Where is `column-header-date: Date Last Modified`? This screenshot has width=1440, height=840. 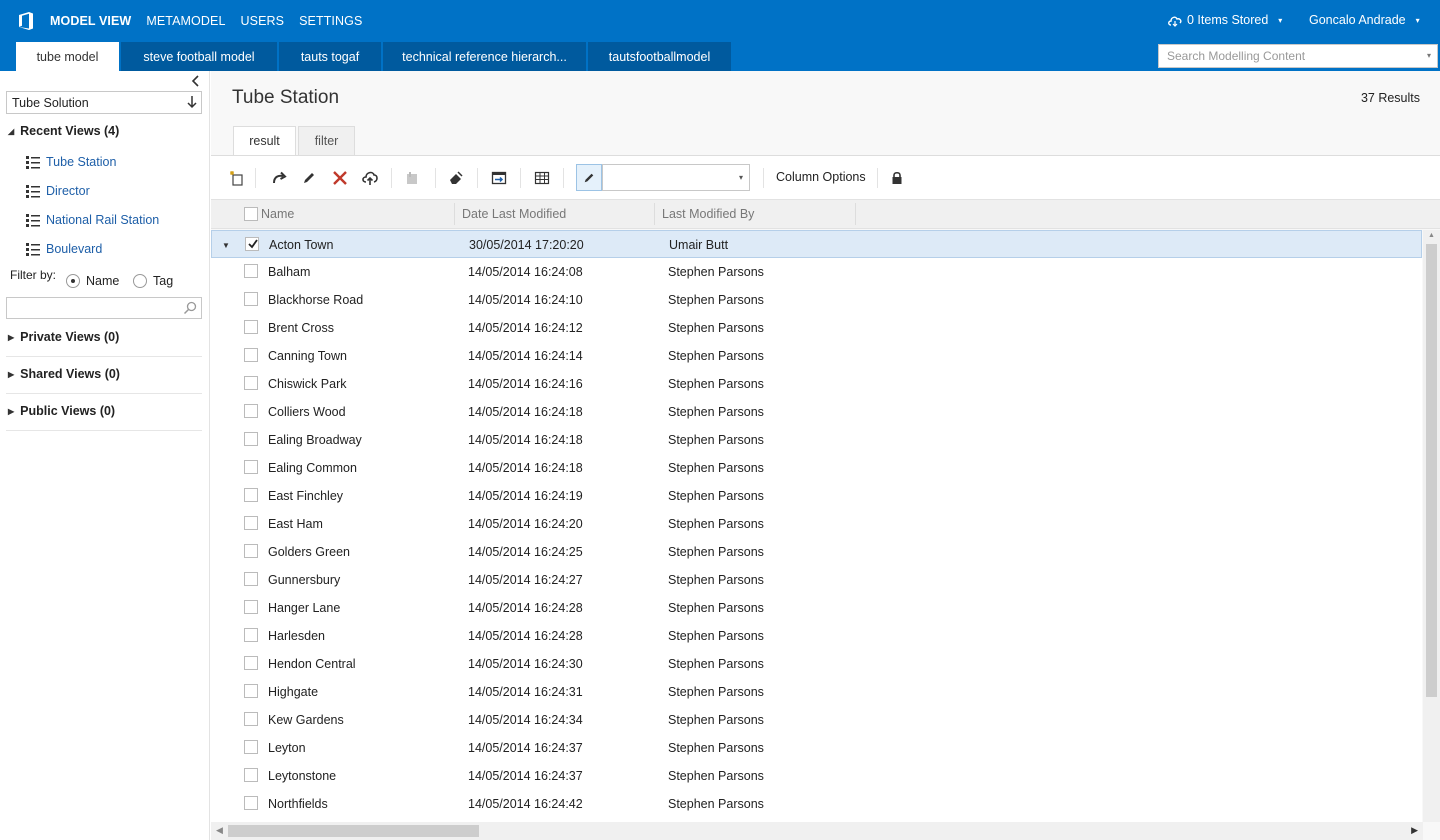
column-header-date: Date Last Modified is located at coordinates (514, 214).